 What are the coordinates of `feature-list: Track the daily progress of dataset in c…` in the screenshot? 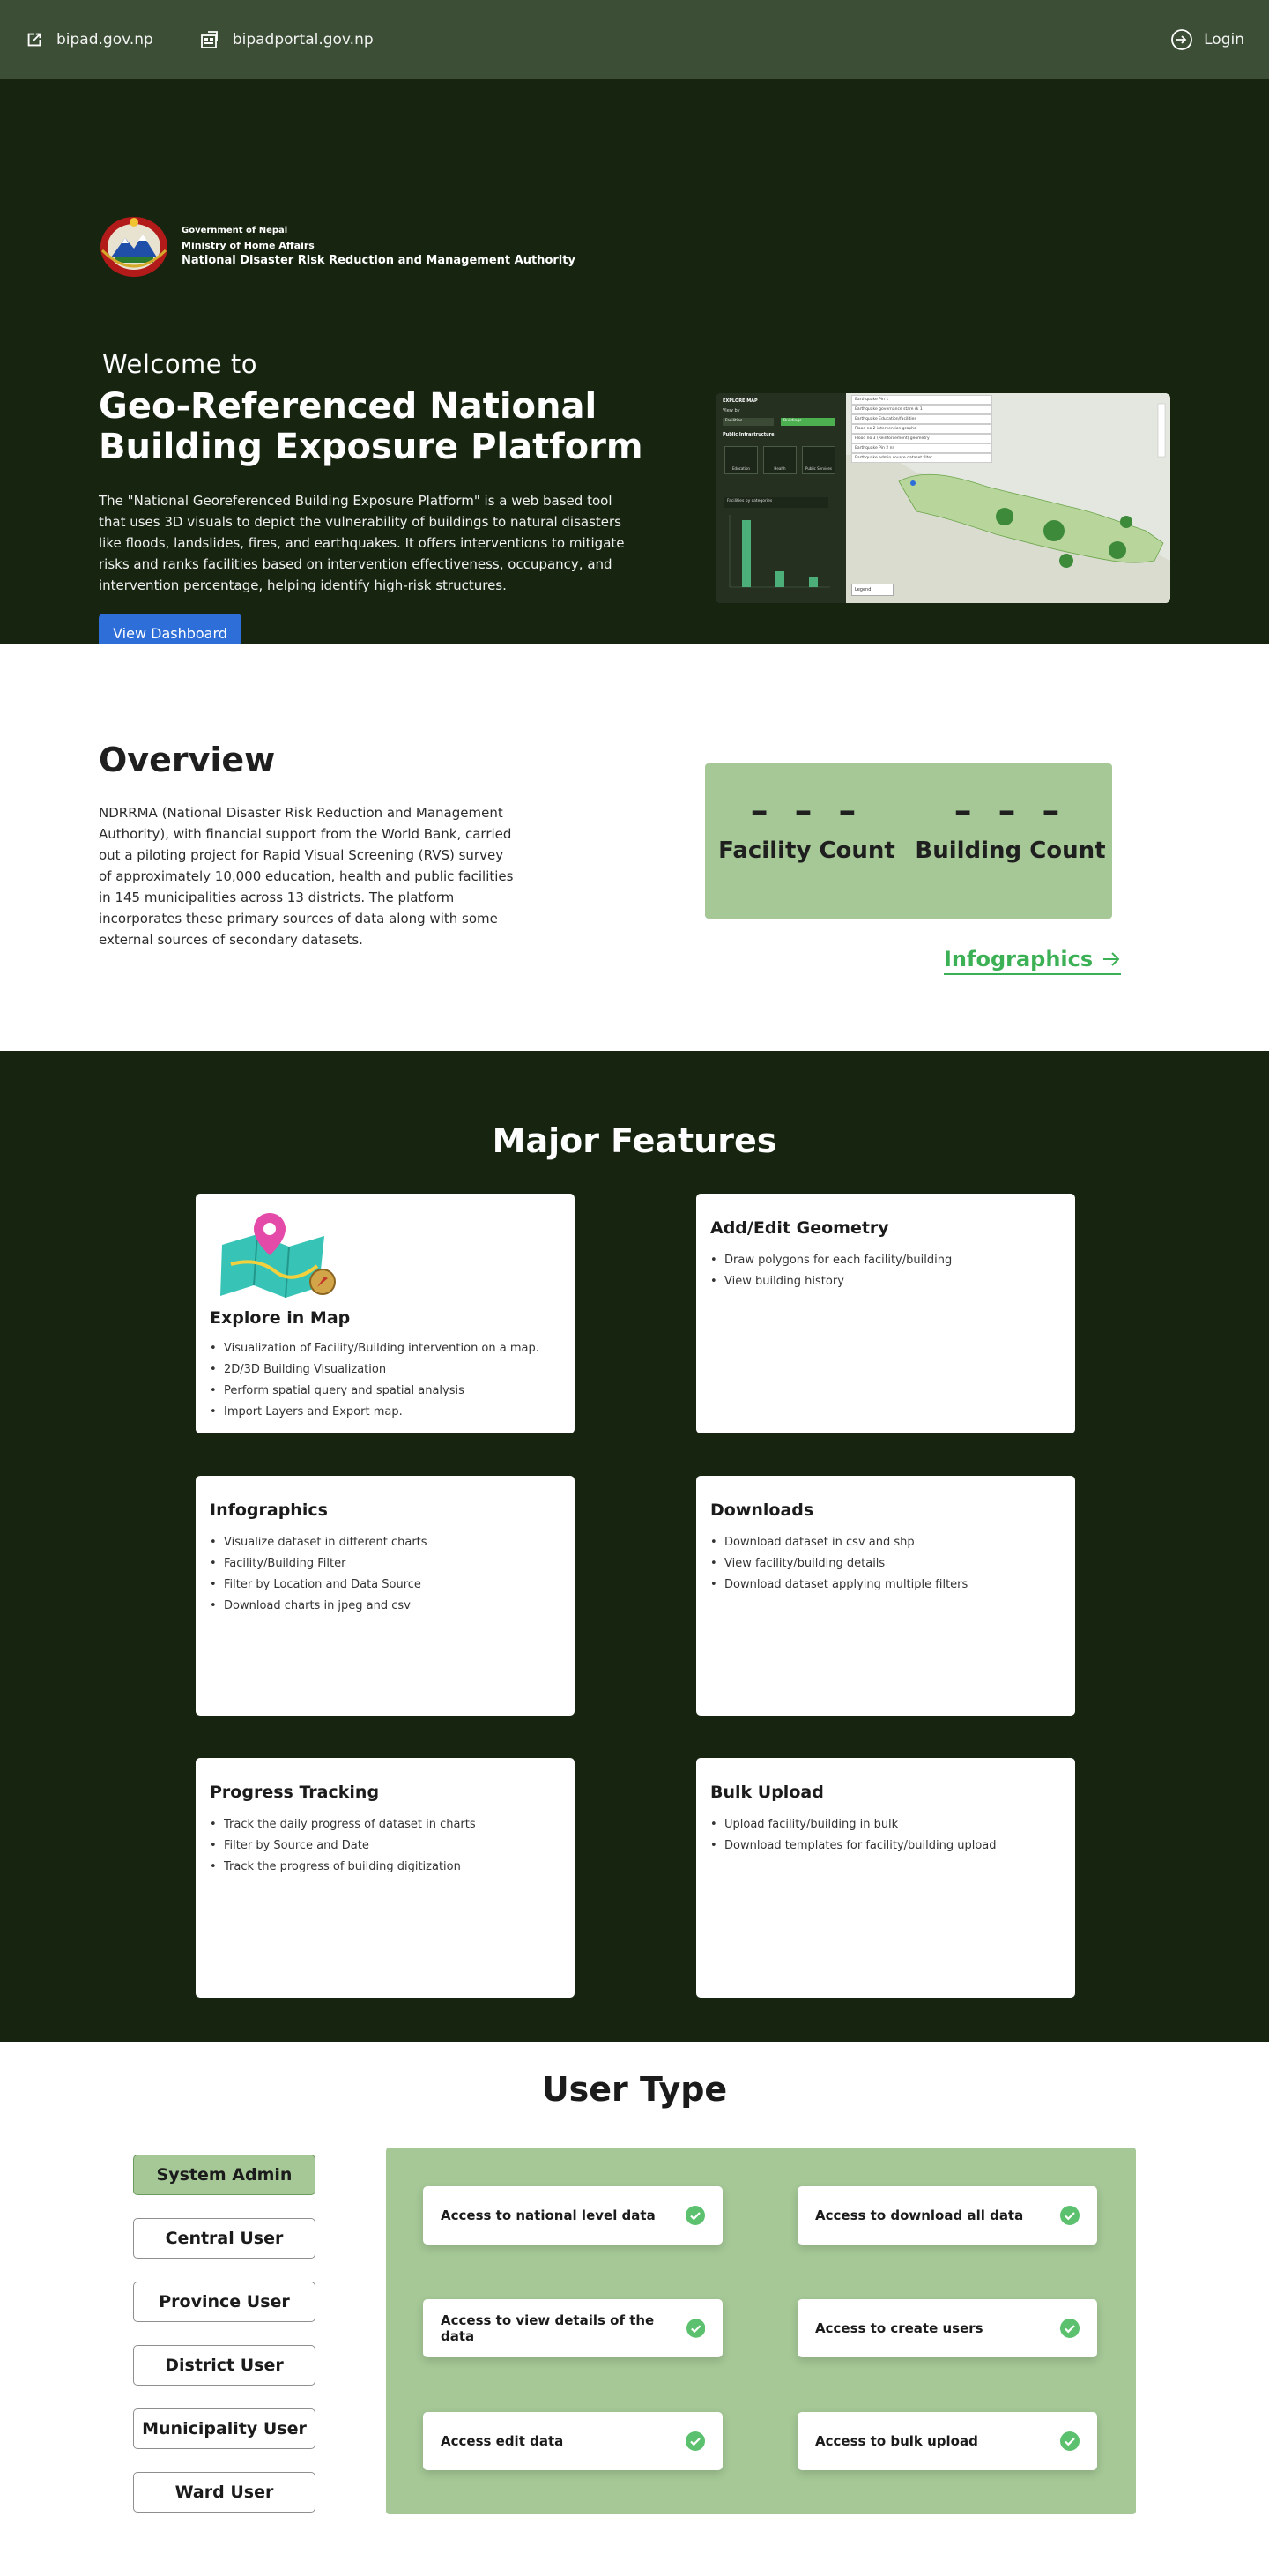 It's located at (385, 1846).